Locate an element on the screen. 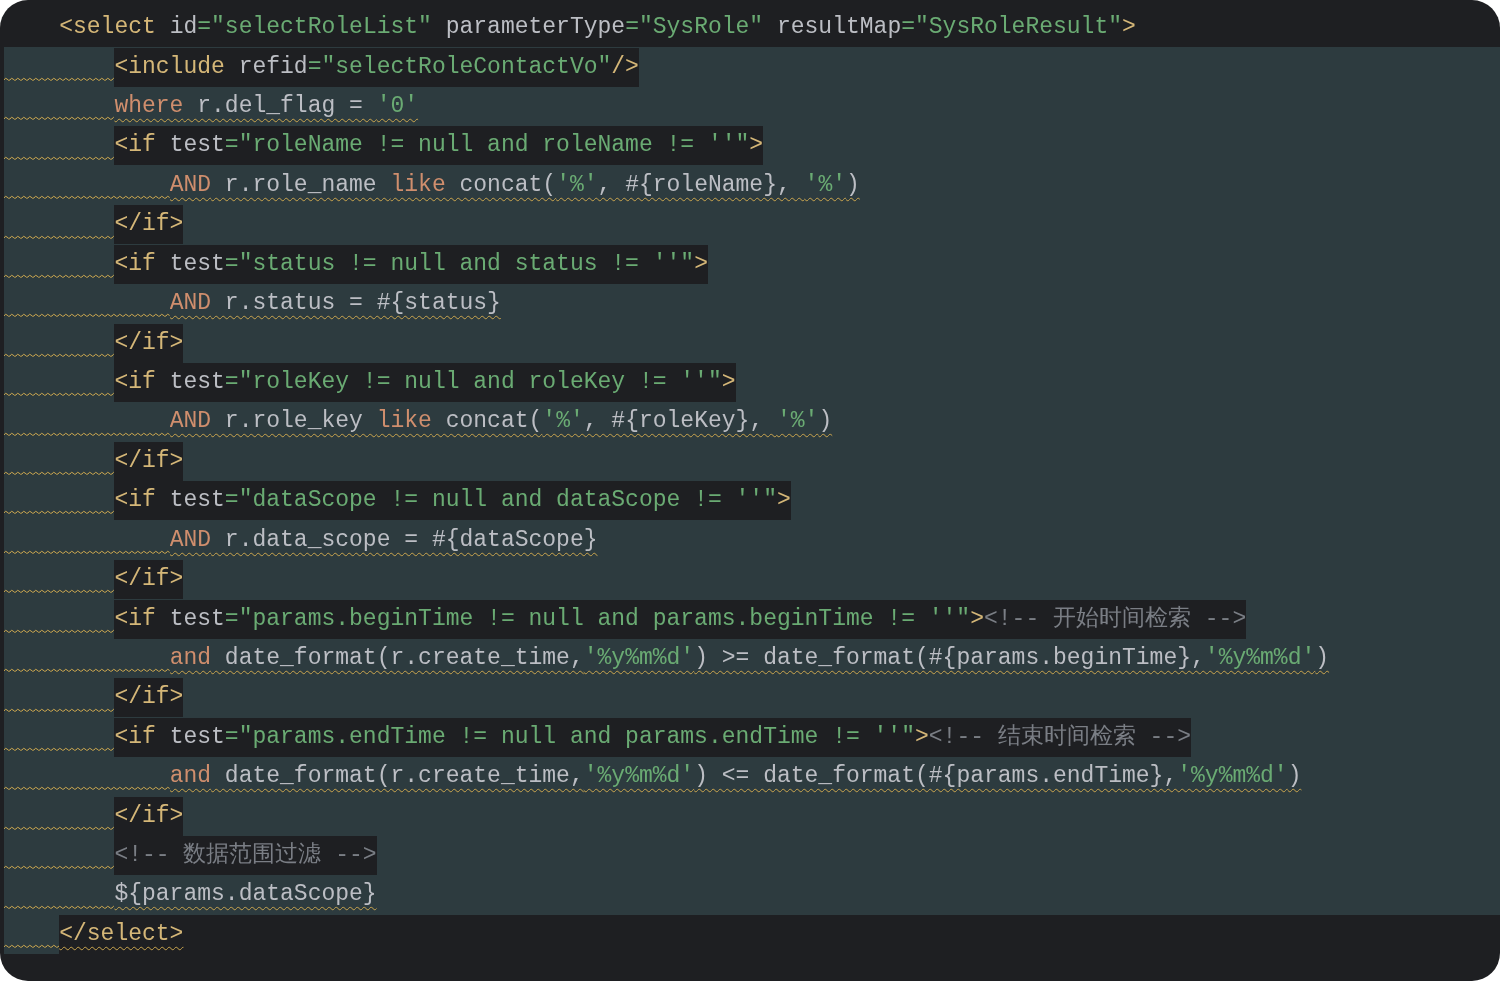  code-line: AND r.role_key like concat('%', #{roleKey}, '%') is located at coordinates (501, 422).